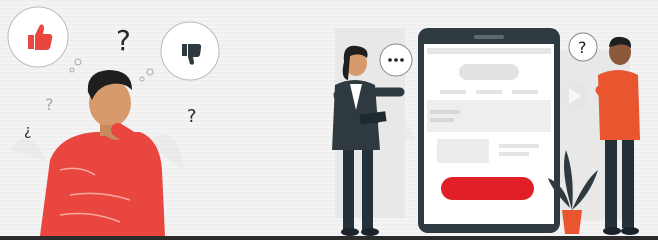 This screenshot has width=658, height=240. Describe the element at coordinates (27, 131) in the screenshot. I see `question-mark-icon: ¿` at that location.